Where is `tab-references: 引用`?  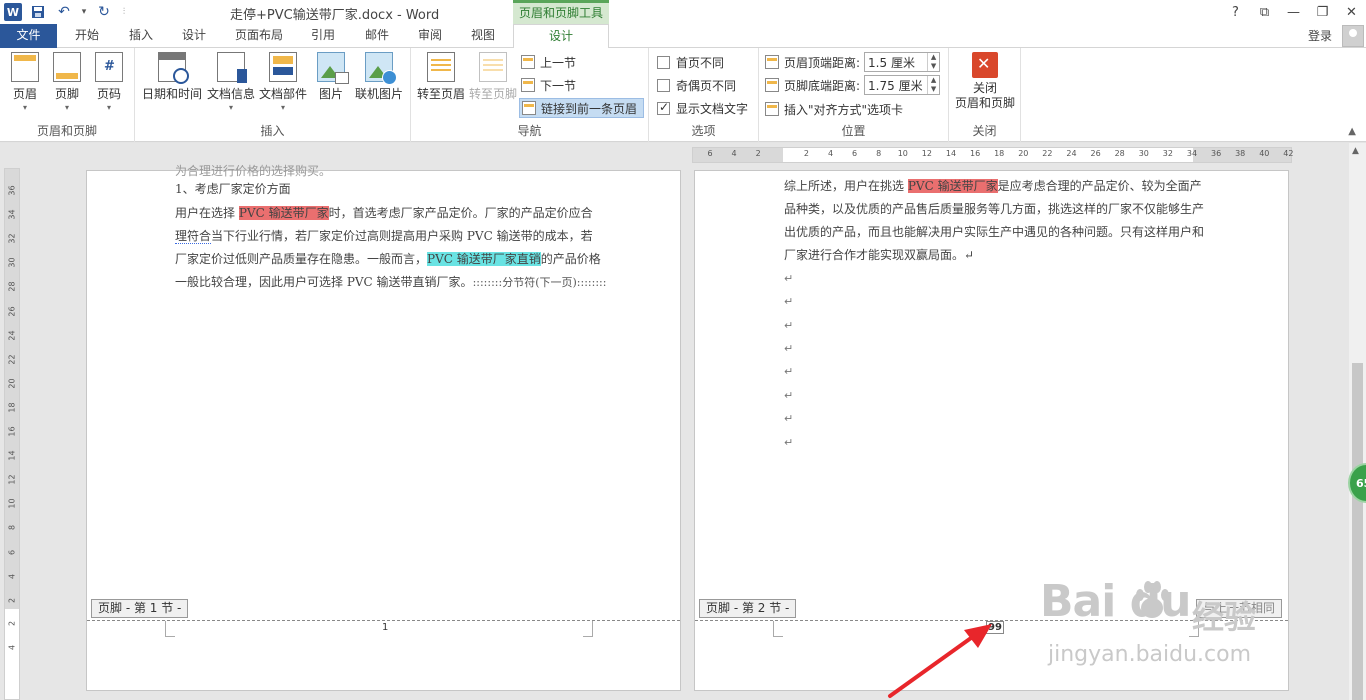
tab-references: 引用 is located at coordinates (323, 36).